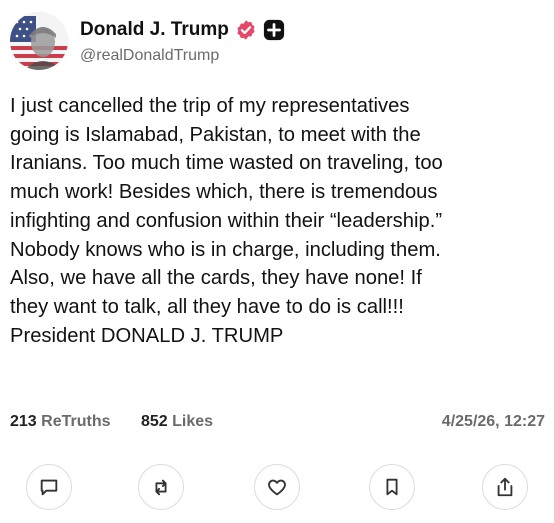 The width and height of the screenshot is (554, 523). I want to click on comment-icon, so click(49, 487).